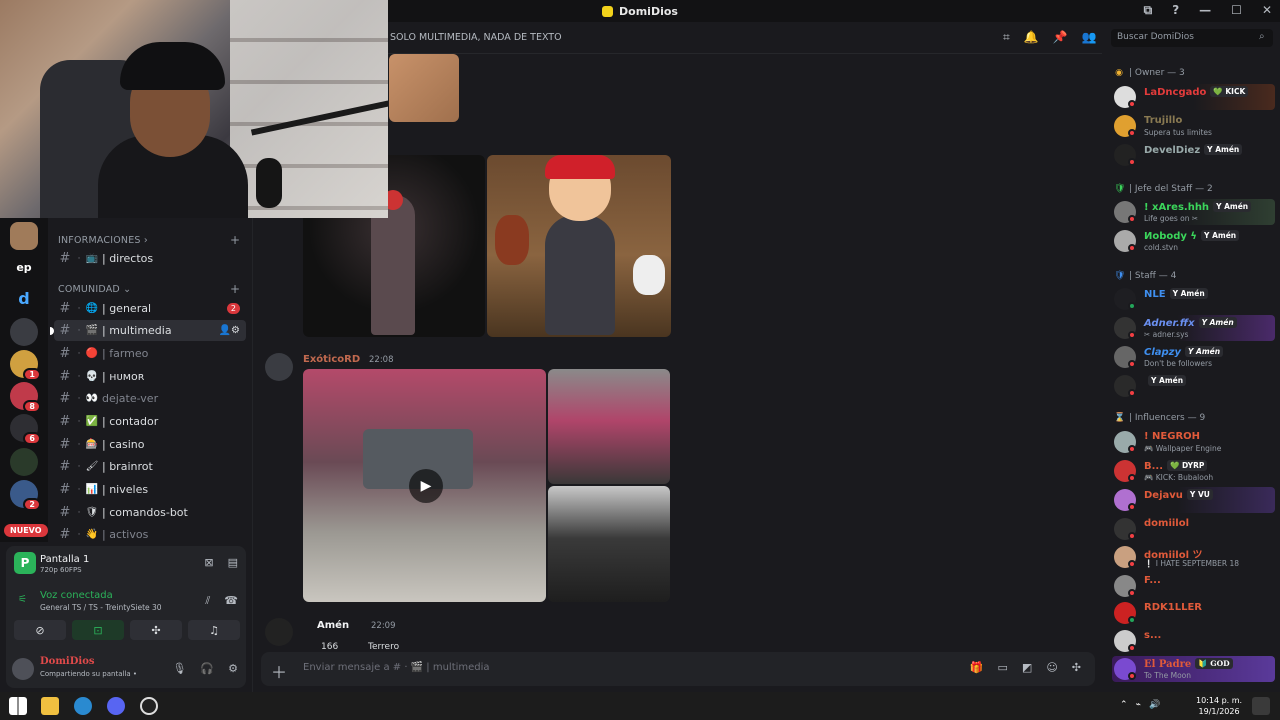 This screenshot has height=720, width=1280. Describe the element at coordinates (1193, 212) in the screenshot. I see `member-item: ! xAres.hhh Y Amén Life goes on ✂` at that location.